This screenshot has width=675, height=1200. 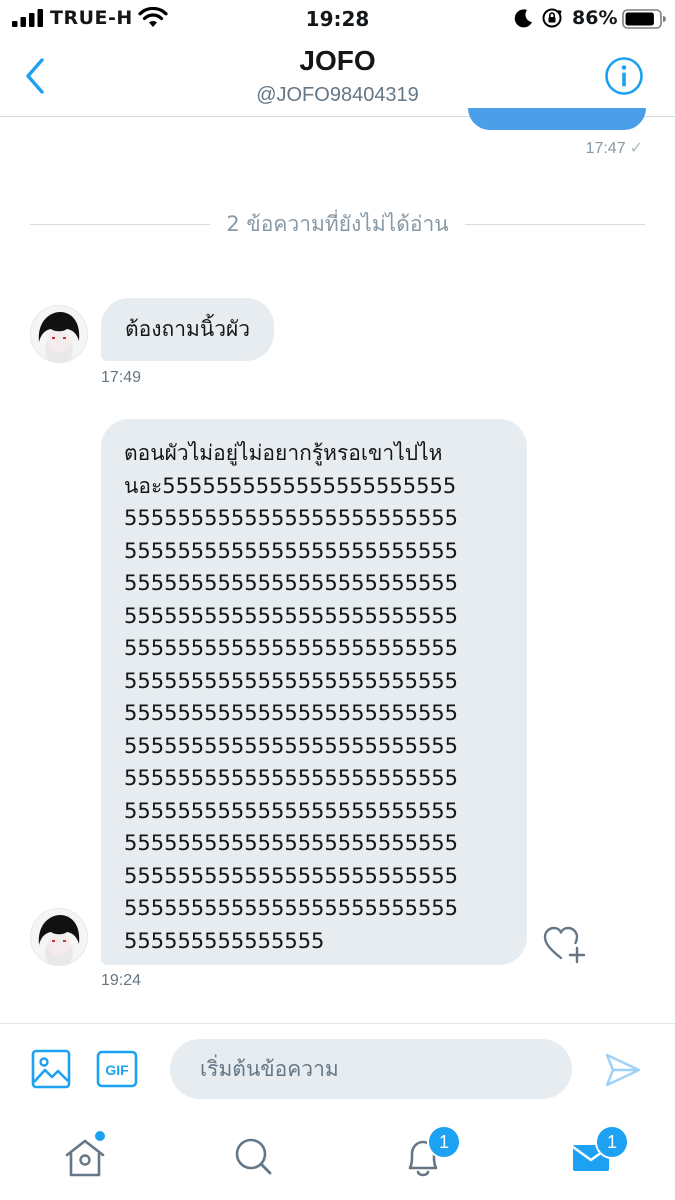 What do you see at coordinates (644, 19) in the screenshot?
I see `battery-icon` at bounding box center [644, 19].